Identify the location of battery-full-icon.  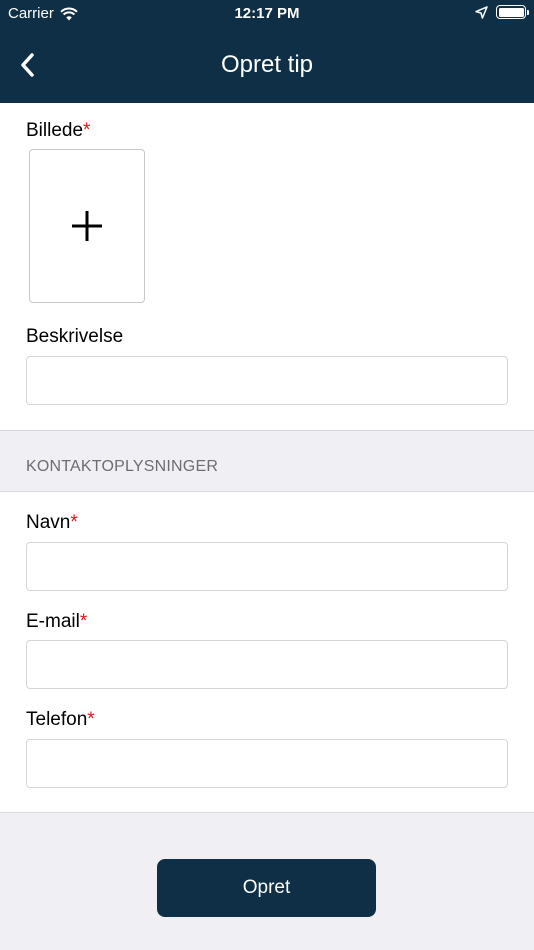
(512, 12).